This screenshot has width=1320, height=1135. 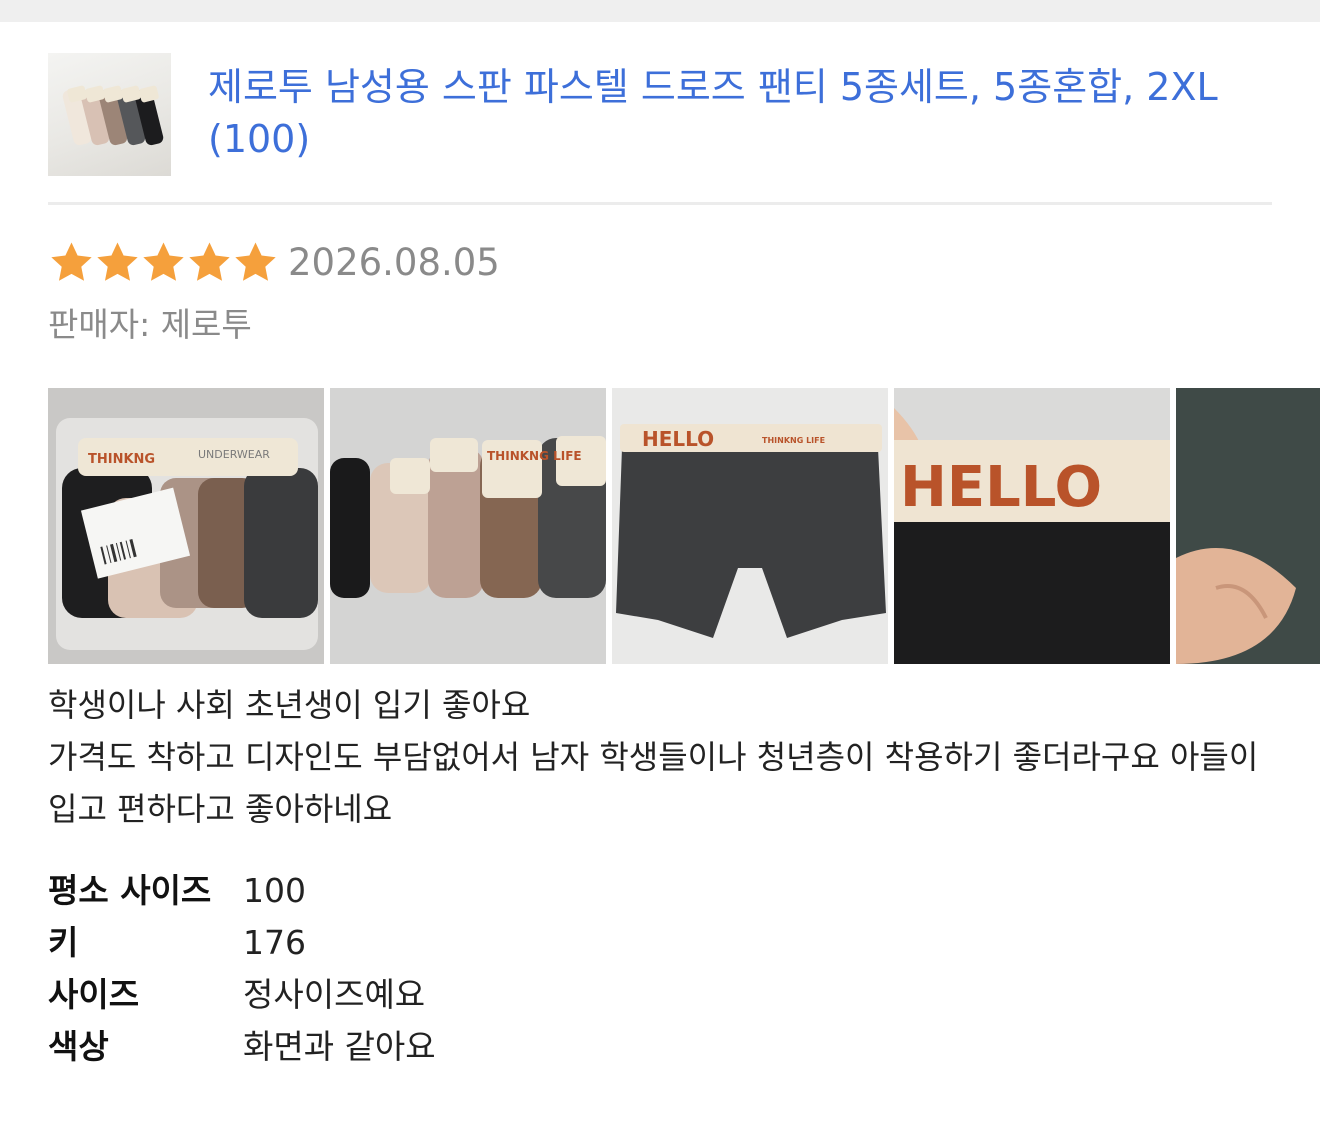 What do you see at coordinates (242, 1047) in the screenshot?
I see `spec-row-color: 색상 화면과 같아요` at bounding box center [242, 1047].